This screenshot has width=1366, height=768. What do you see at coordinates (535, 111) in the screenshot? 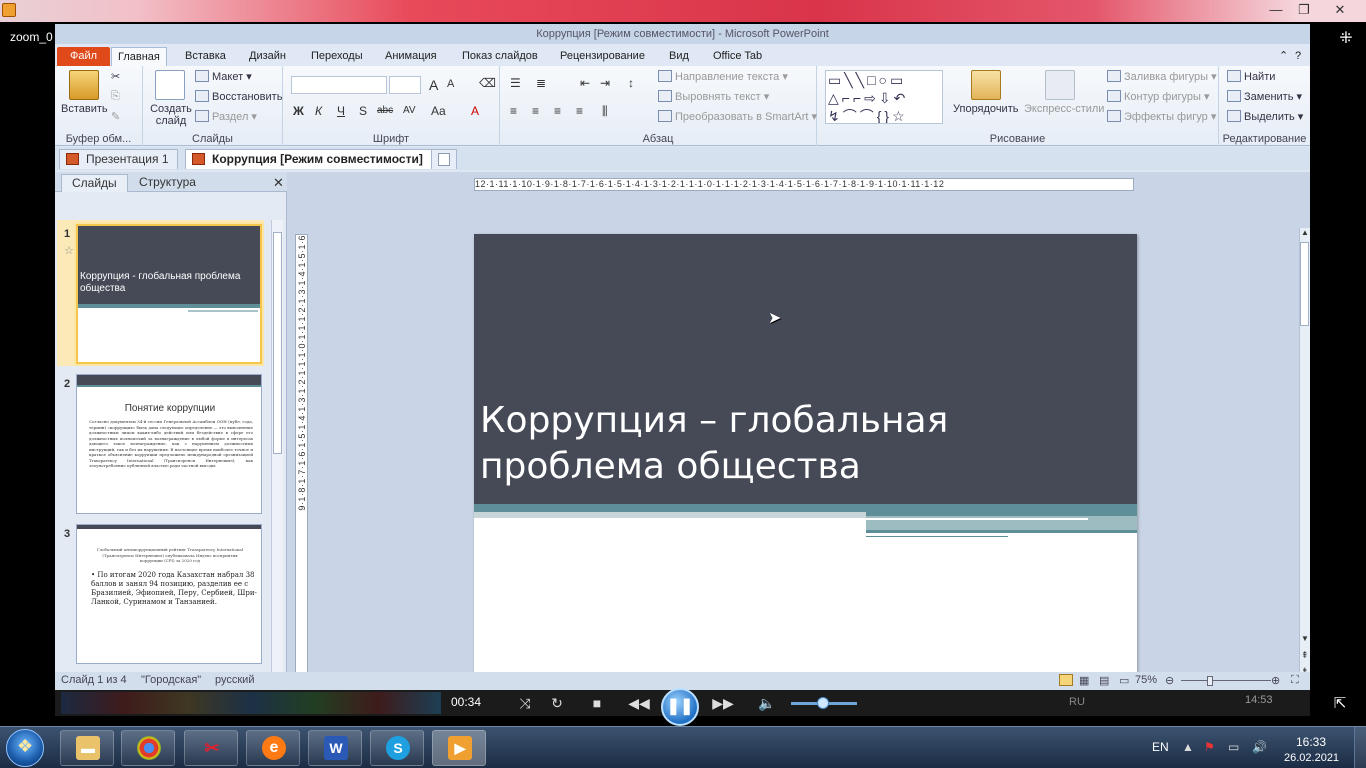
I see `align-center-icon: ≡` at bounding box center [535, 111].